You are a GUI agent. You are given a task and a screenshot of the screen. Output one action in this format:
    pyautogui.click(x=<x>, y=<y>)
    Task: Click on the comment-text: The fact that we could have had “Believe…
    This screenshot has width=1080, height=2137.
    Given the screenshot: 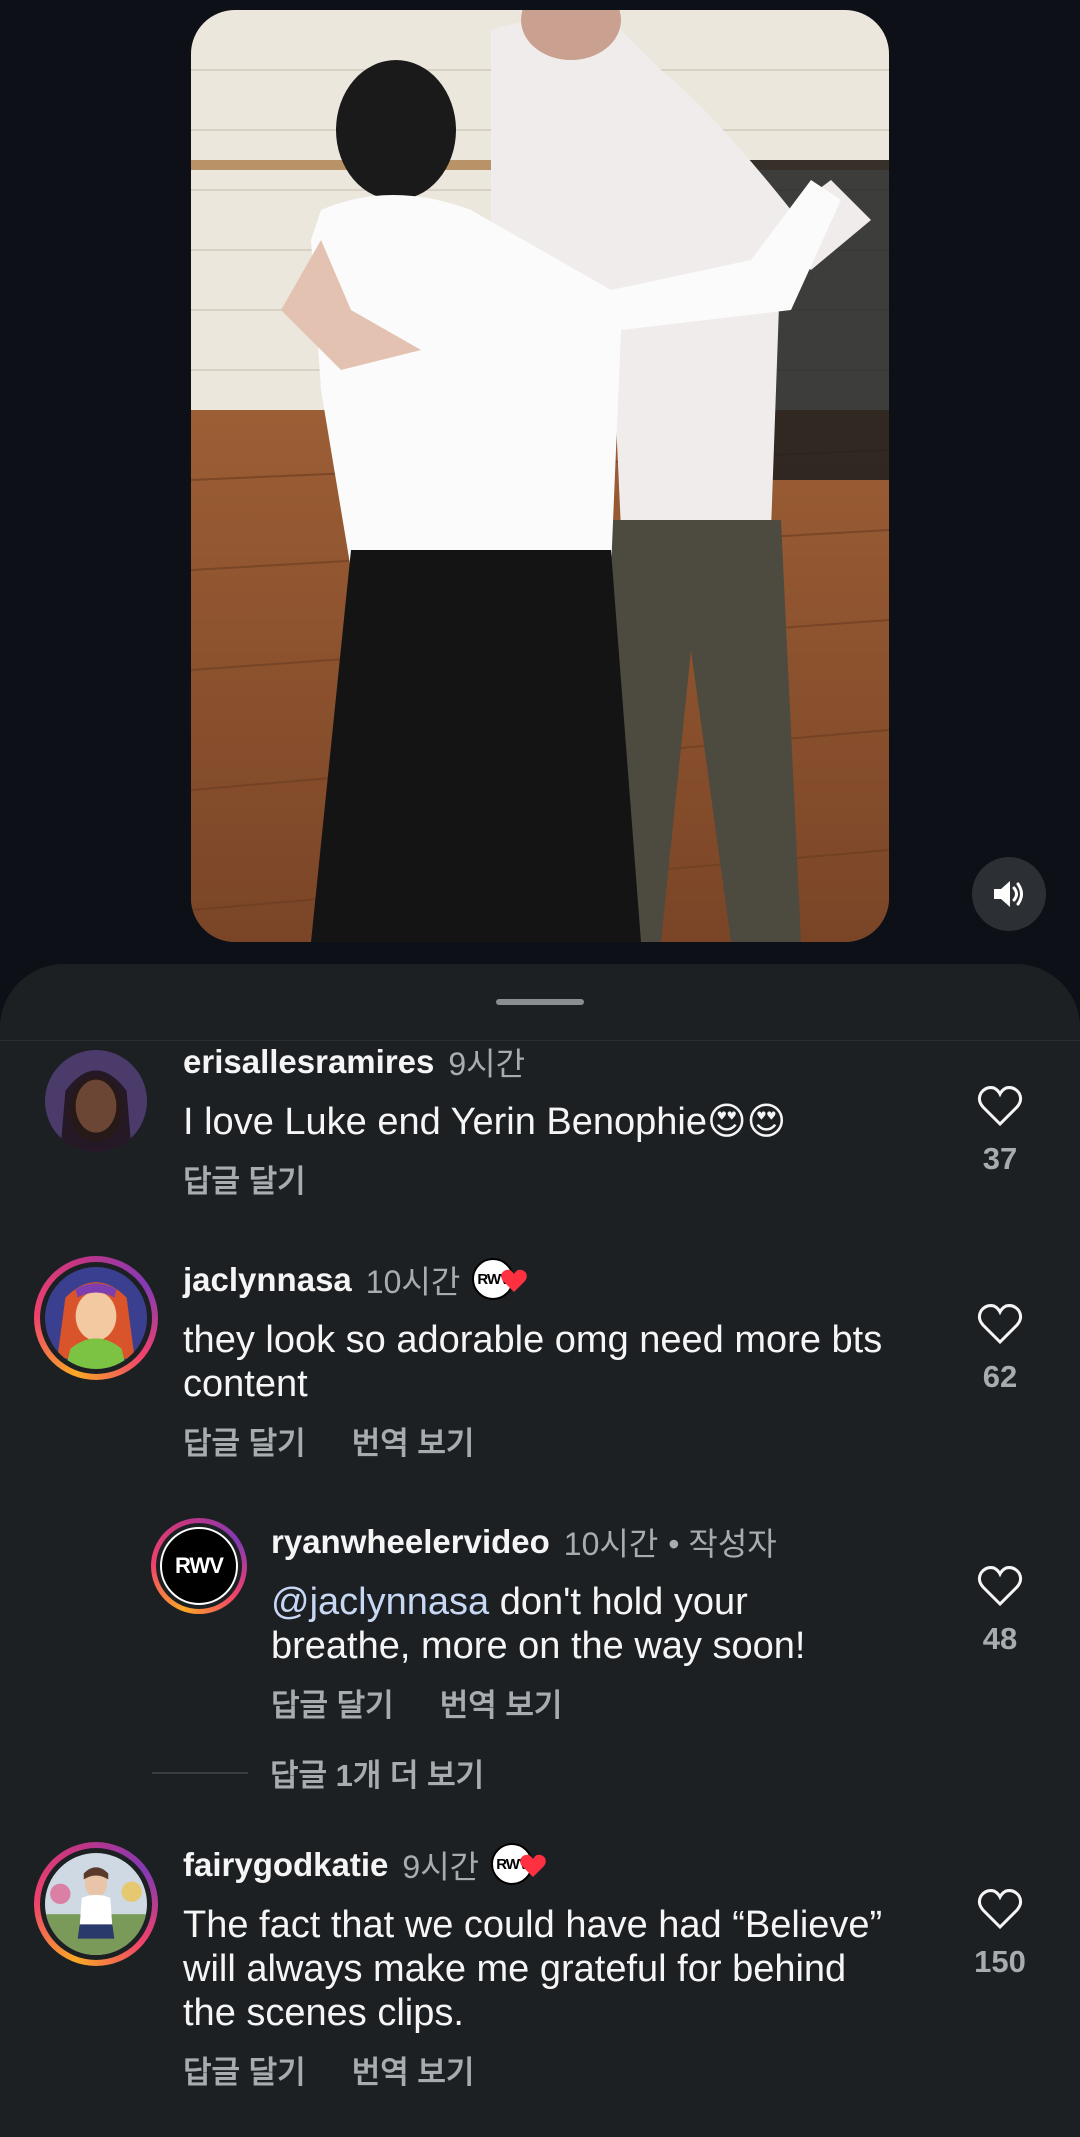 What is the action you would take?
    pyautogui.click(x=533, y=1969)
    